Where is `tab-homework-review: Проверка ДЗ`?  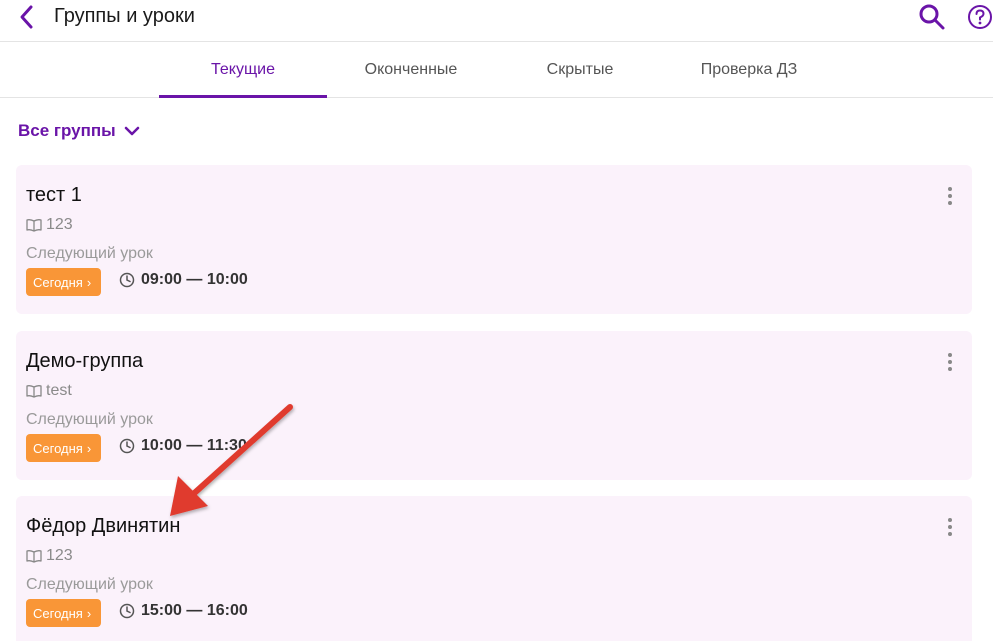 tab-homework-review: Проверка ДЗ is located at coordinates (749, 70).